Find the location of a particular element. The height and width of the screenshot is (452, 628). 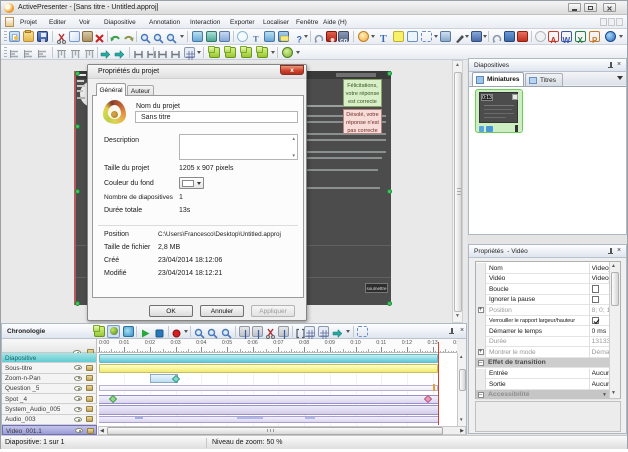

svg-text: P is located at coordinates (595, 40).